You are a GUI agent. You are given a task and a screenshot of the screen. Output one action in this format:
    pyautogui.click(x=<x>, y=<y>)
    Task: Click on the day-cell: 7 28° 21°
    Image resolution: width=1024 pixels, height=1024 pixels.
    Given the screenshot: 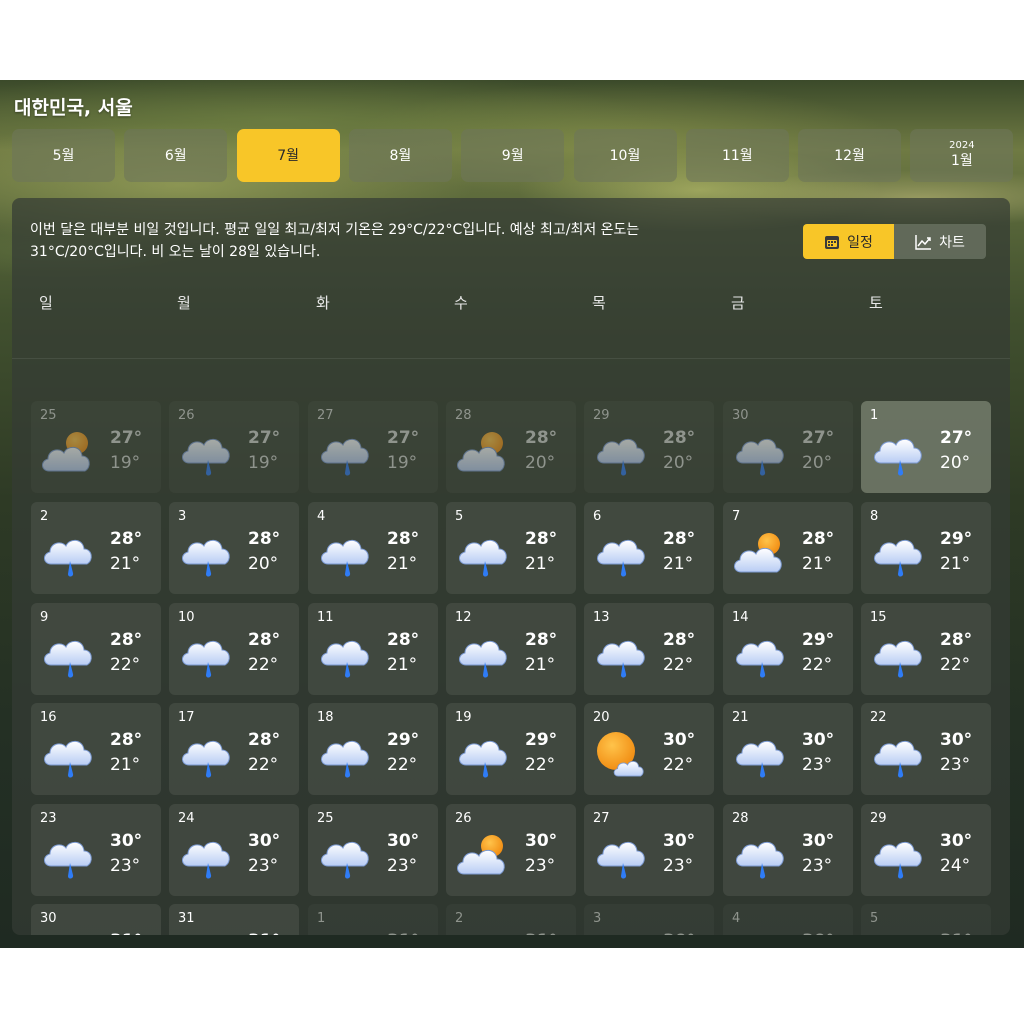 What is the action you would take?
    pyautogui.click(x=788, y=548)
    